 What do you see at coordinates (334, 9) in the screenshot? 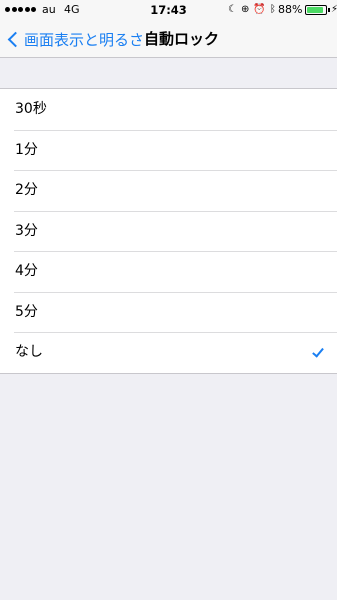
I see `charging-icon: ⚡` at bounding box center [334, 9].